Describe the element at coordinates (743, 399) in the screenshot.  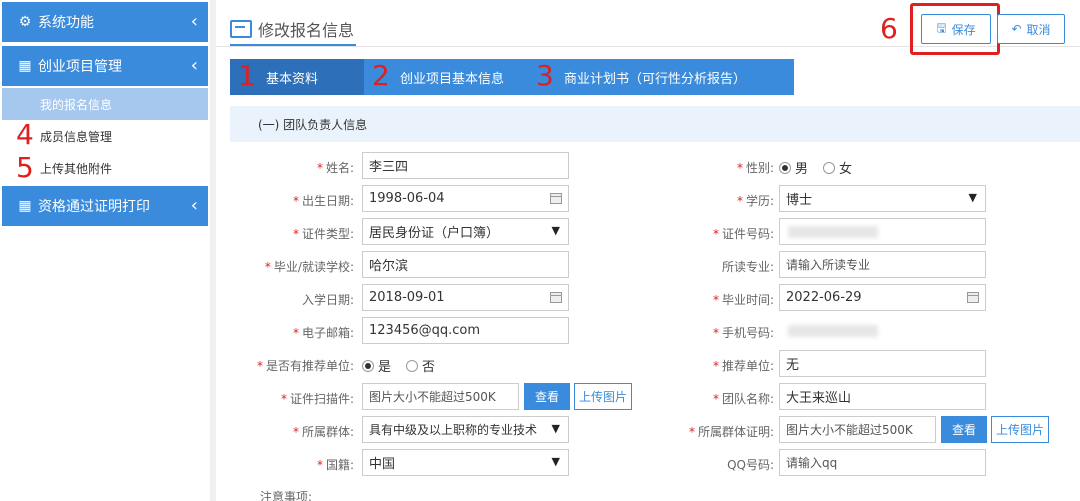
I see `team-label: * 团队名称:` at that location.